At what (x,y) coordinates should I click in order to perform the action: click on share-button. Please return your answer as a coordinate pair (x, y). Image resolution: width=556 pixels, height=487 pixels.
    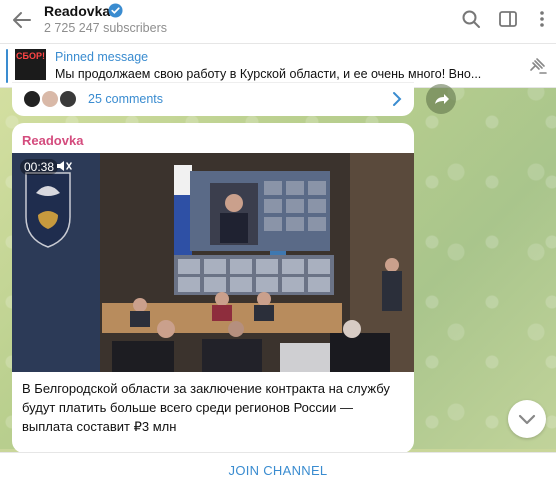
    Looking at the image, I should click on (441, 99).